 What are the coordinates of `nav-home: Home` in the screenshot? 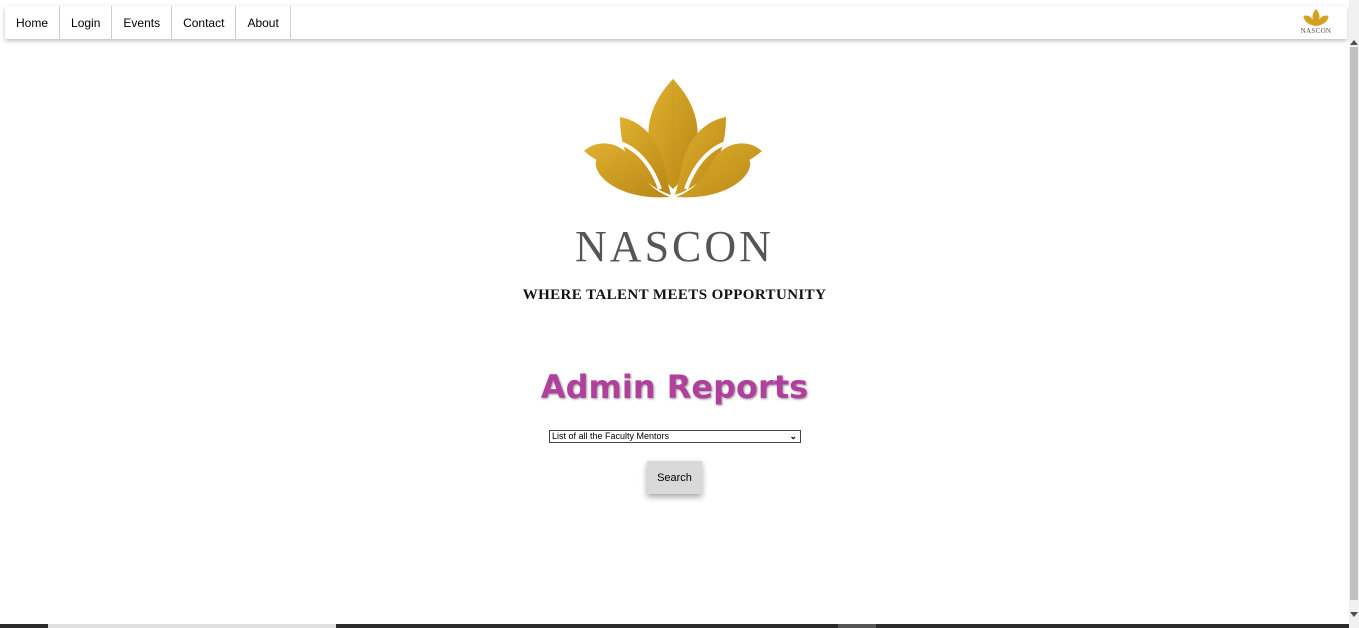 It's located at (33, 22).